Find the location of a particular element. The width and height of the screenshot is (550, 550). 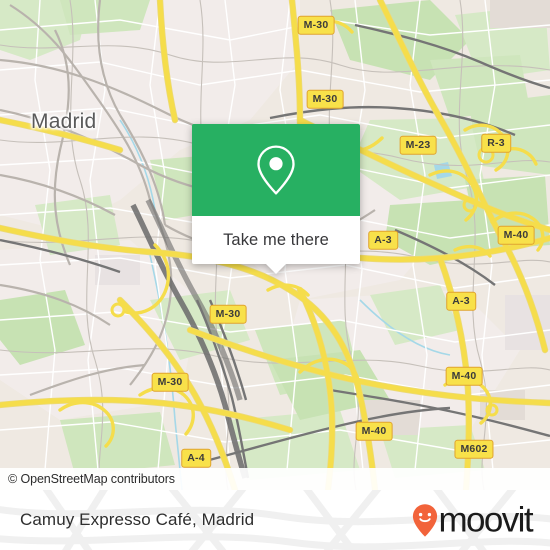

take-me-there-button: Take me there is located at coordinates (276, 240).